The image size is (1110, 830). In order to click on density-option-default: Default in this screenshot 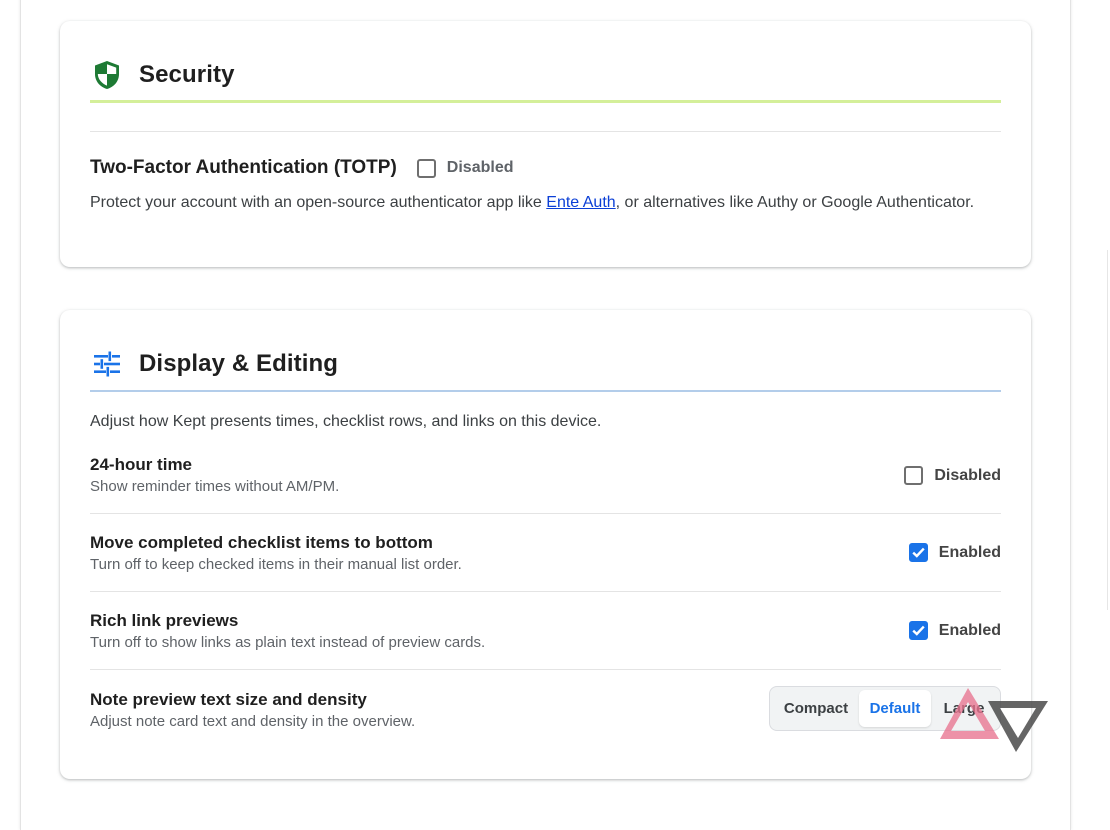, I will do `click(895, 708)`.